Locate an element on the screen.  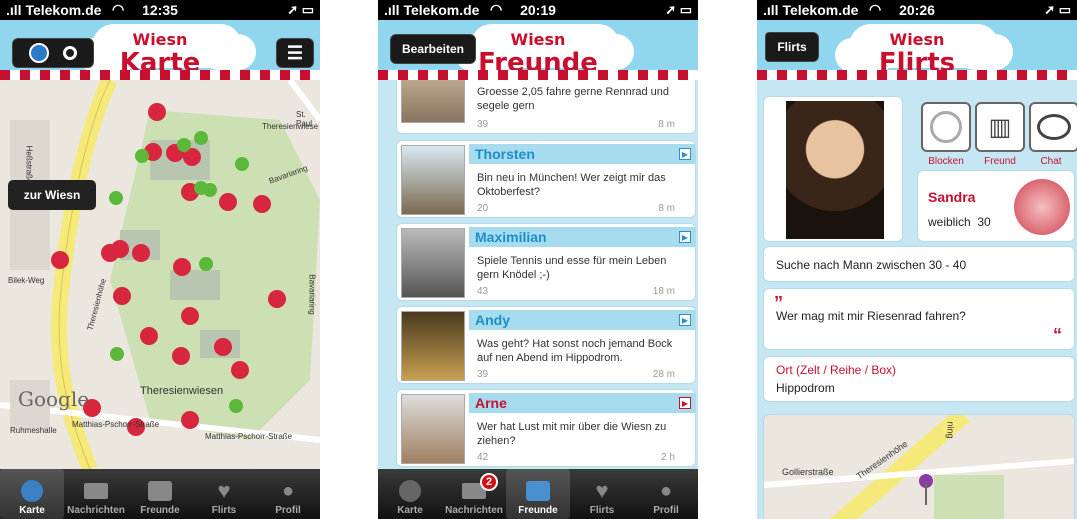
list-icon: ☰ is located at coordinates (295, 53).